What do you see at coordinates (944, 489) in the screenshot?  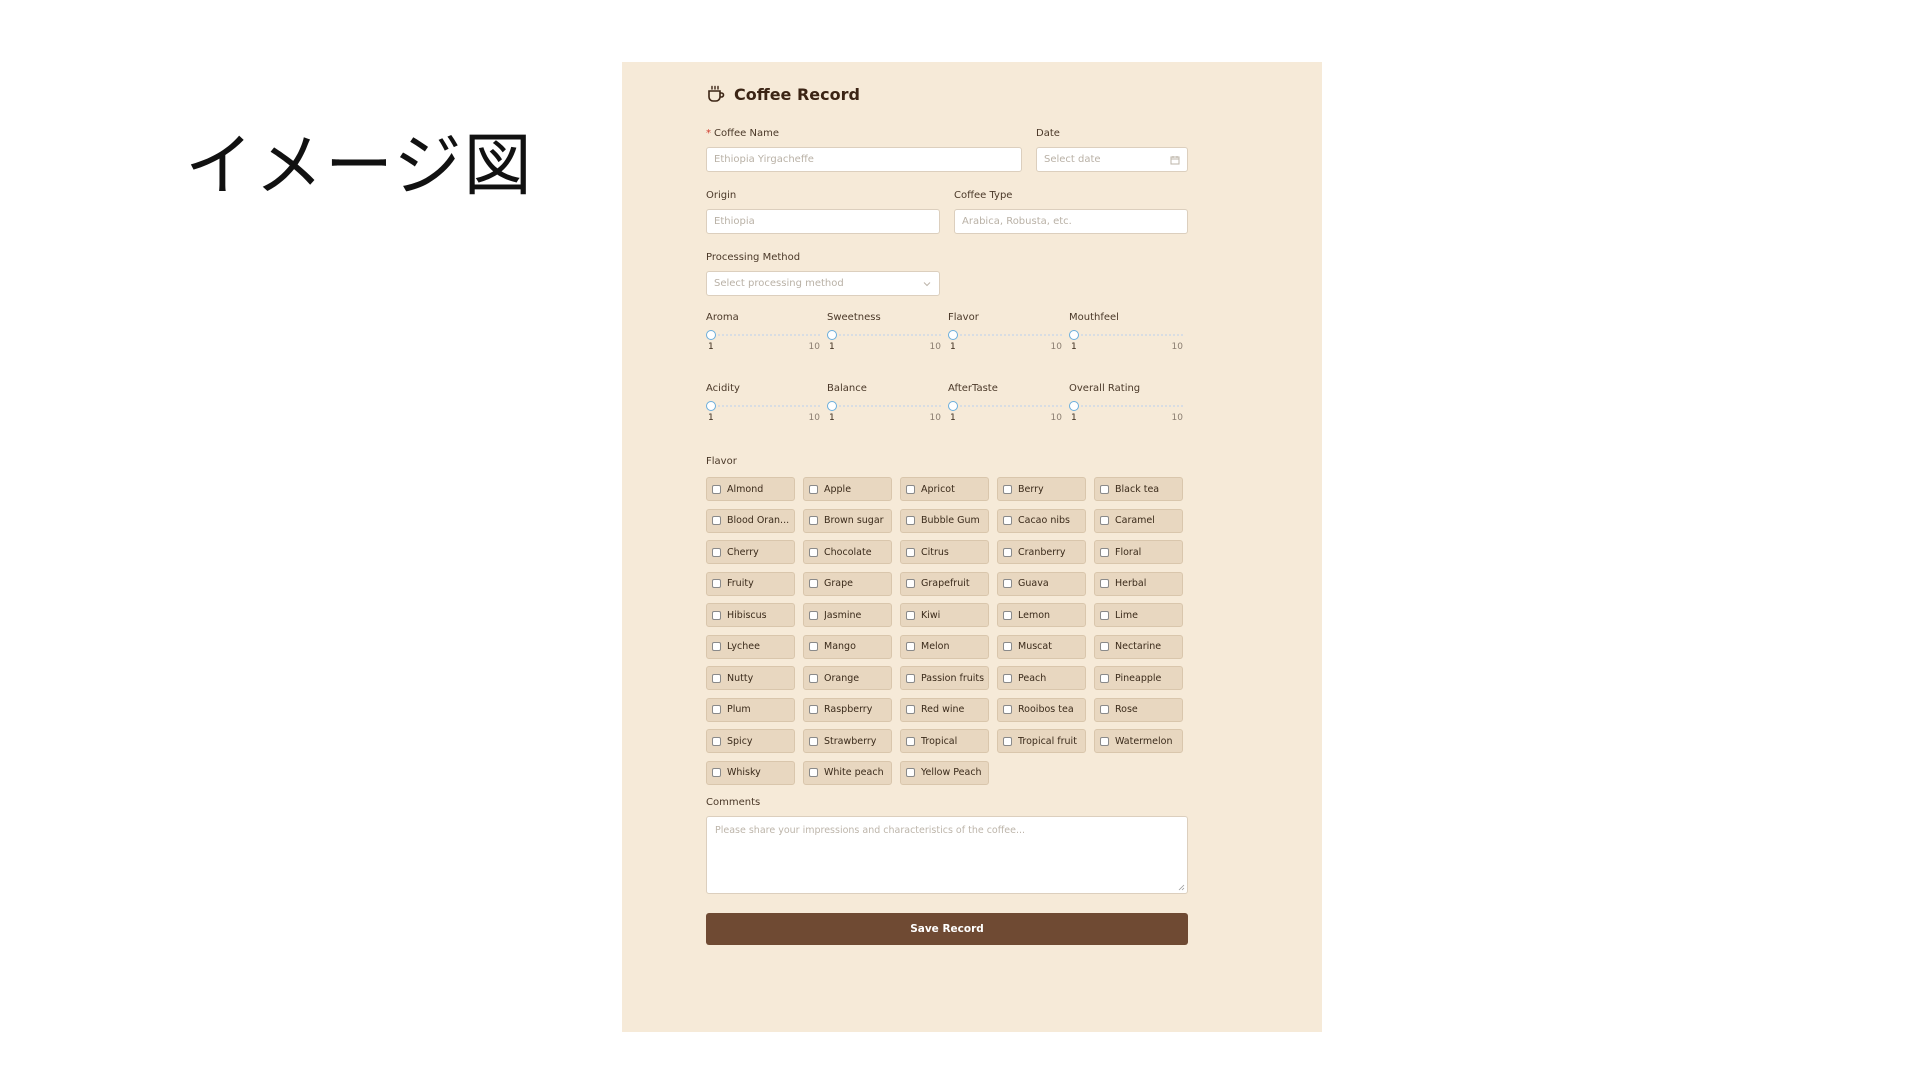 I see `flavor-option: Apricot` at bounding box center [944, 489].